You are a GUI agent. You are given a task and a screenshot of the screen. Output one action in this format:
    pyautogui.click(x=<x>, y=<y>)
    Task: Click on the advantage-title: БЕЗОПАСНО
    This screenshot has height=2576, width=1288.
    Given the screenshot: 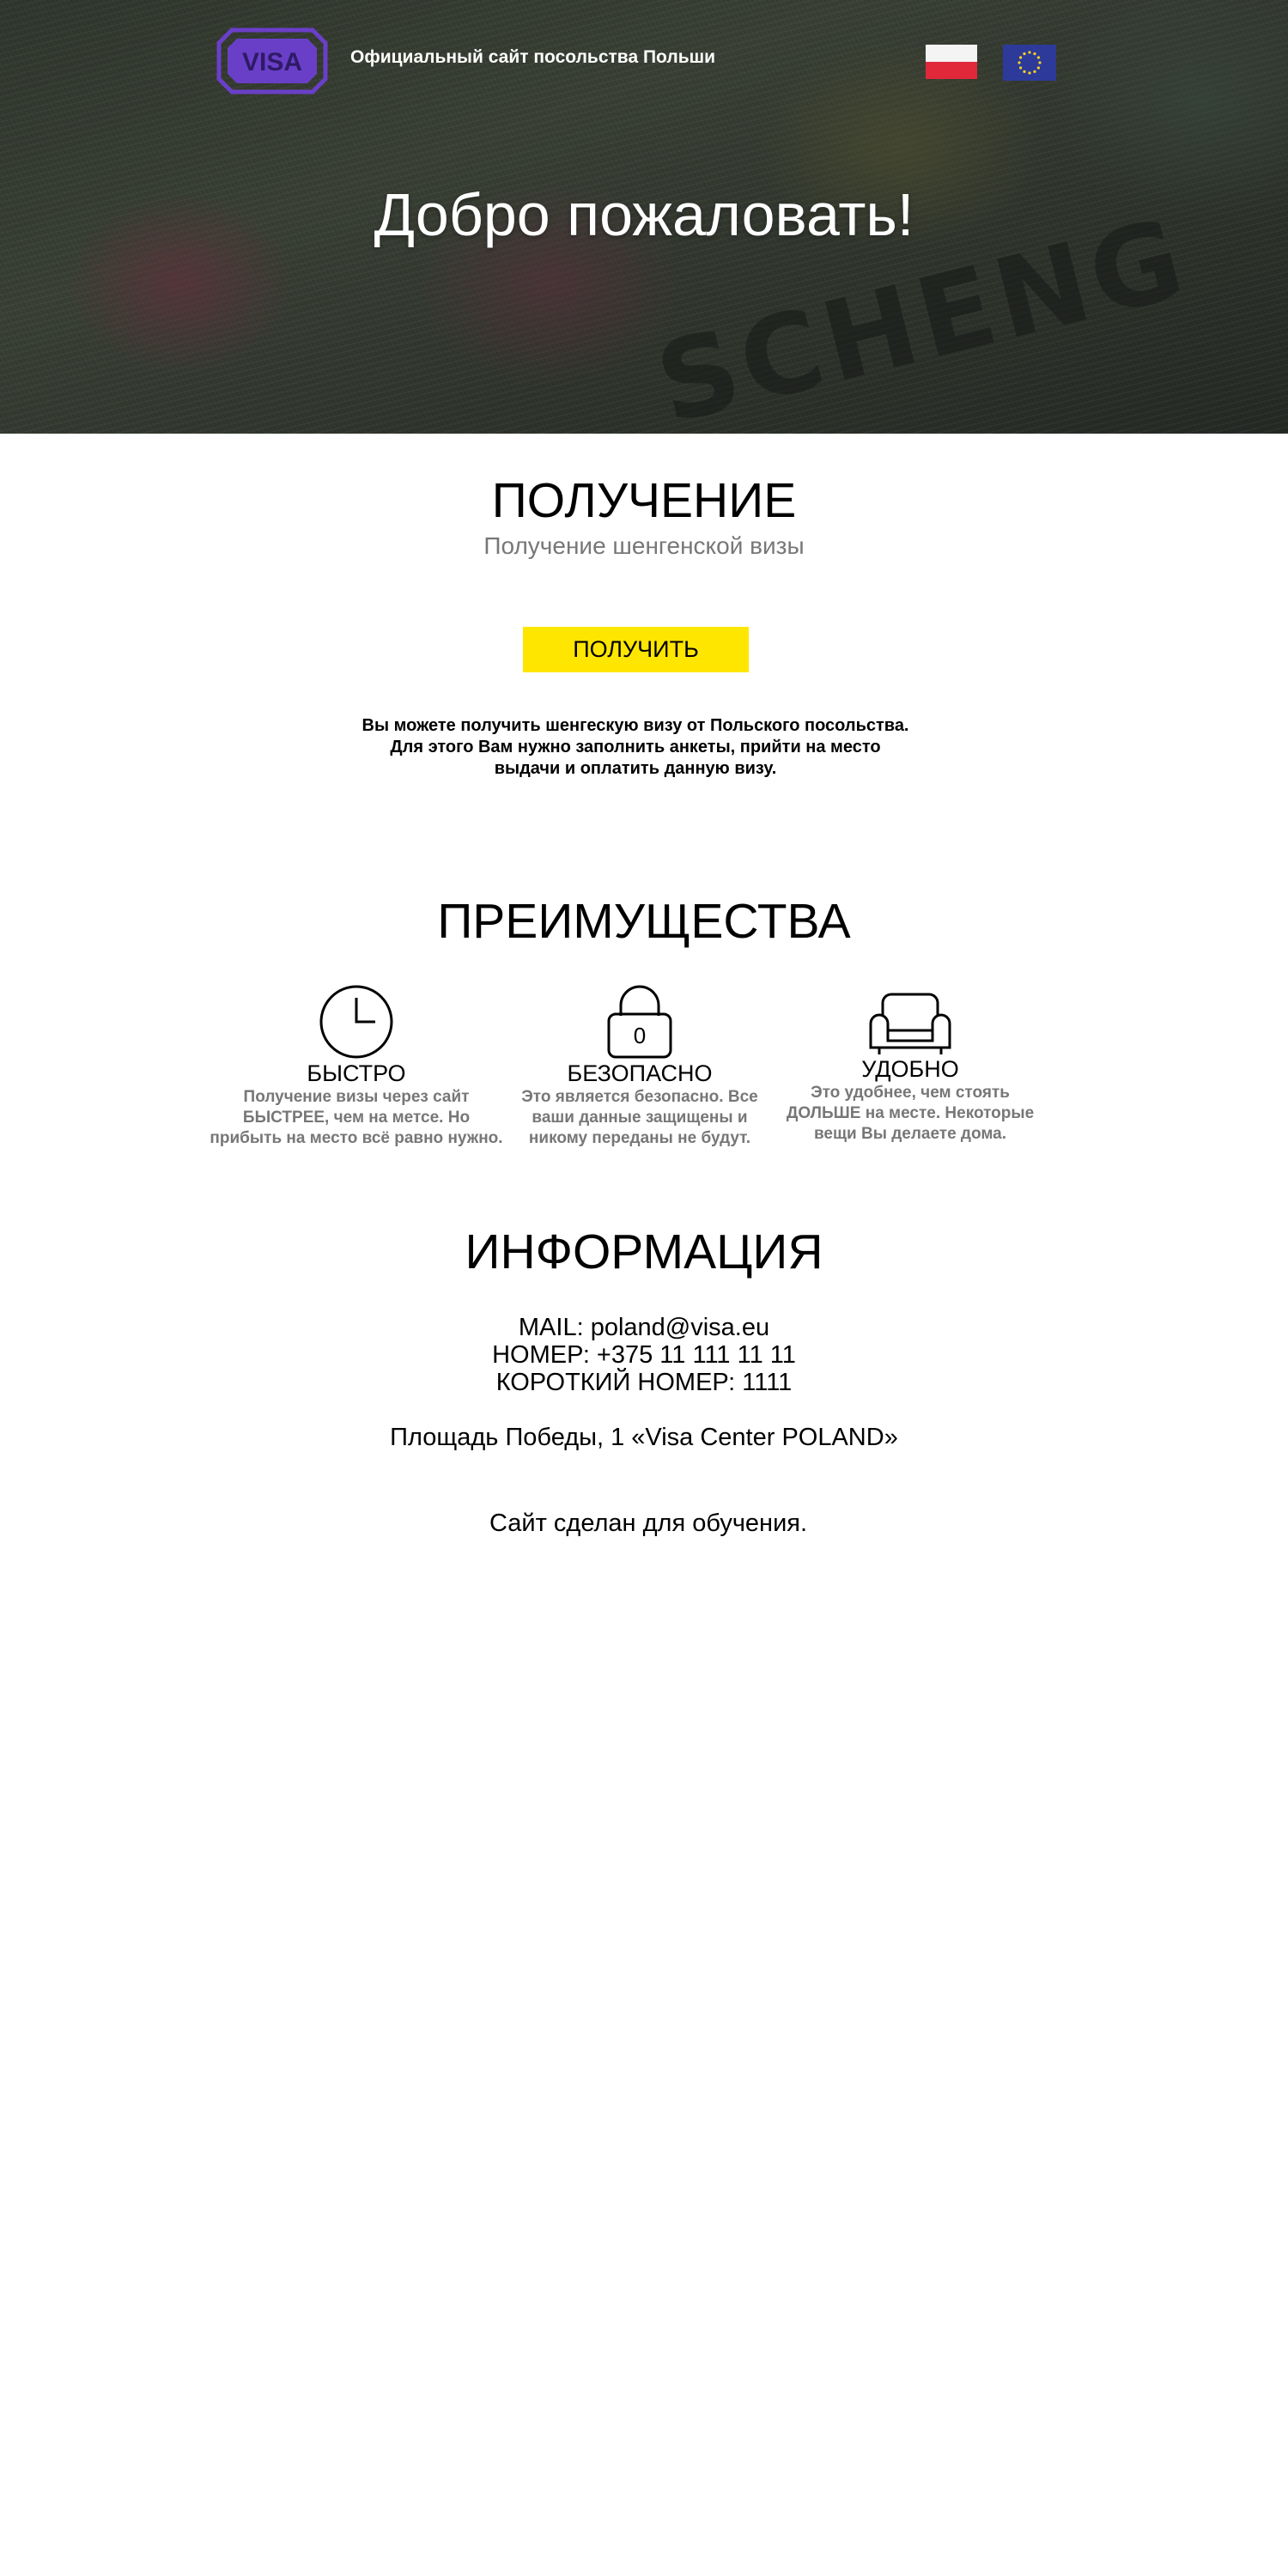 What is the action you would take?
    pyautogui.click(x=640, y=1073)
    